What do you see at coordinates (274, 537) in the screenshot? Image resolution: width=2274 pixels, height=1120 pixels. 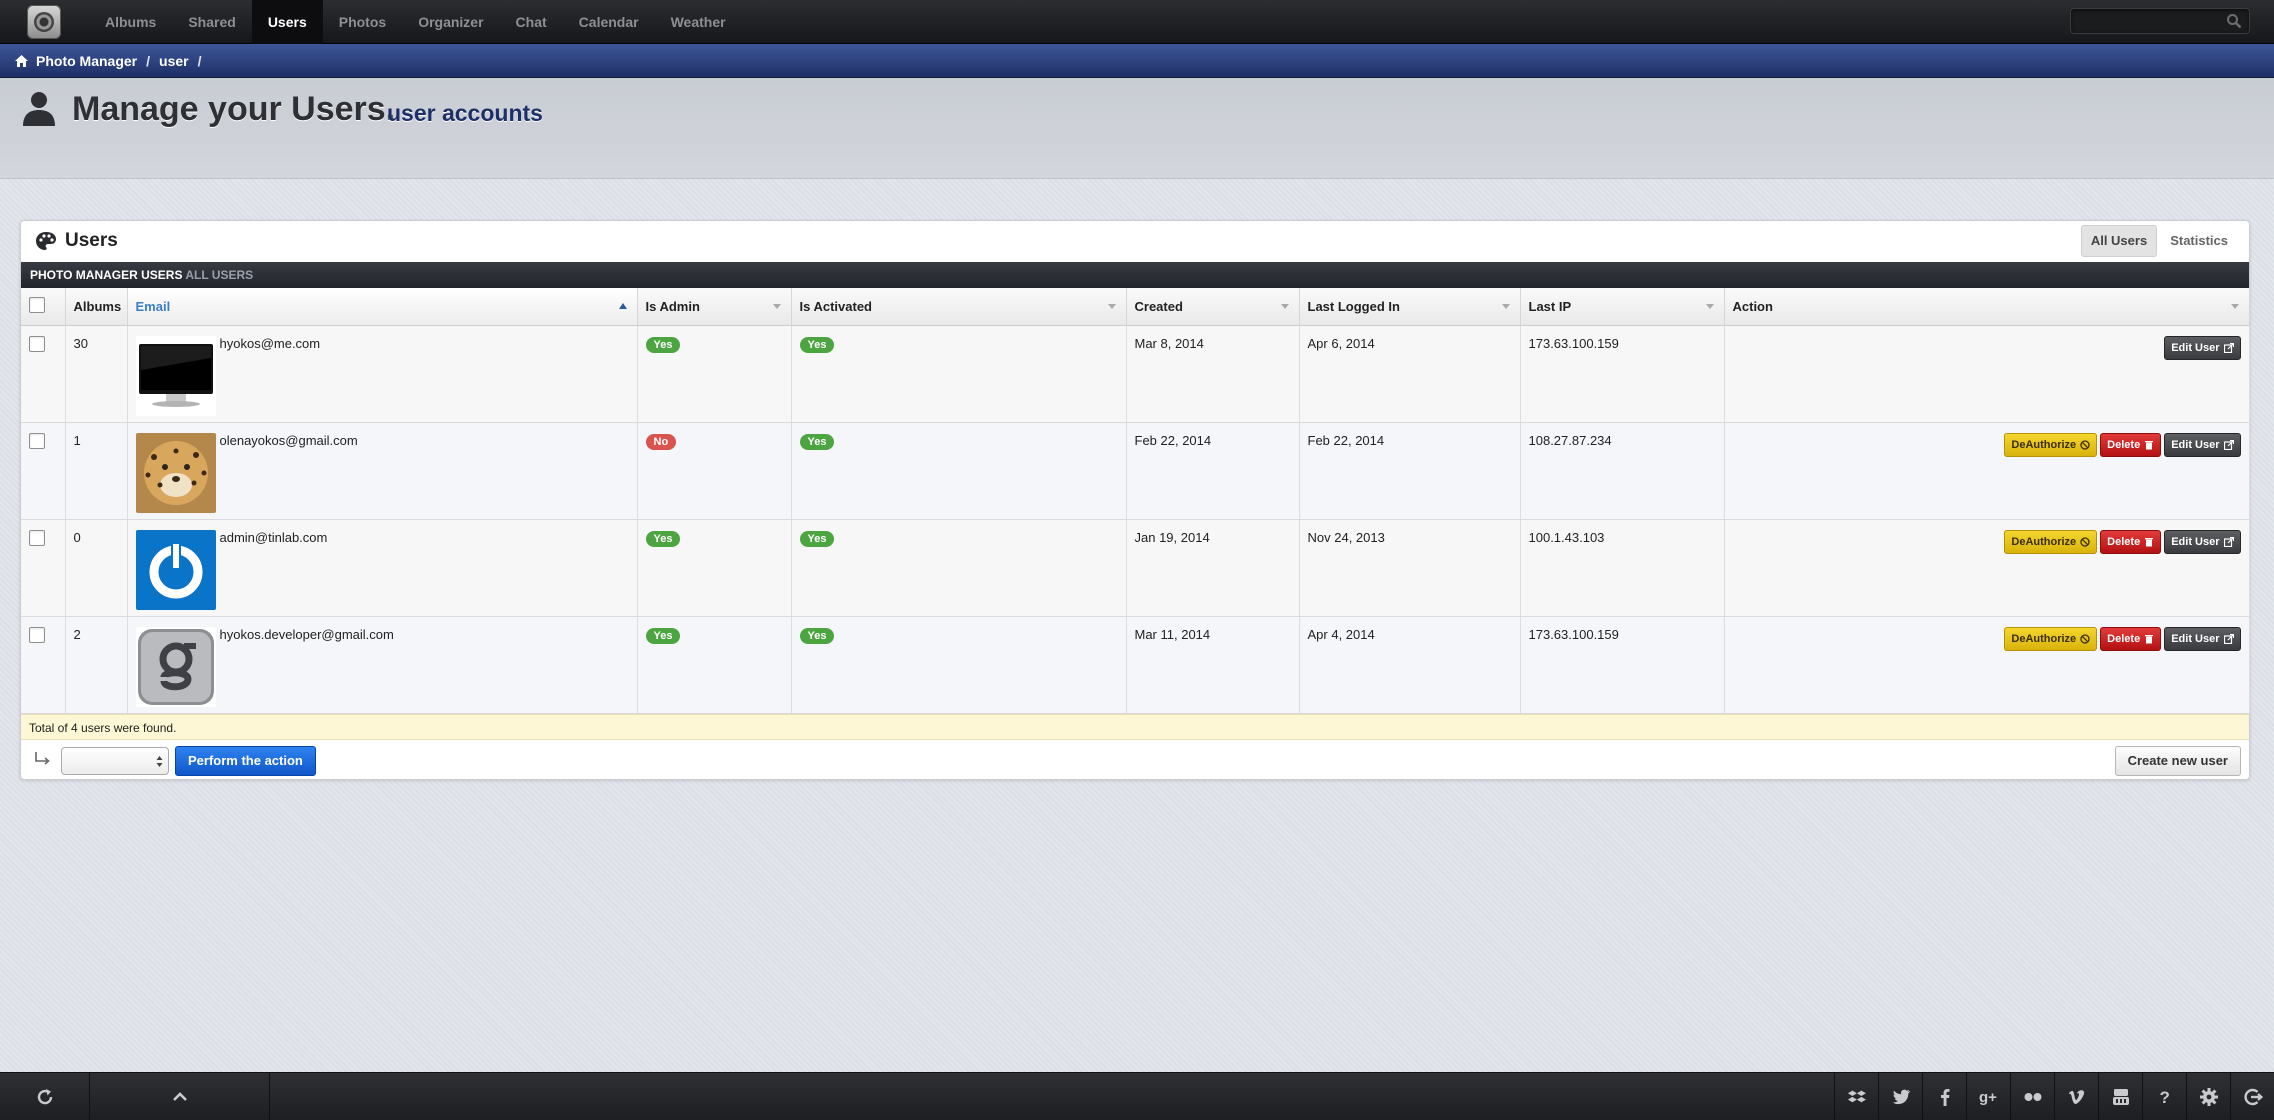 I see `email-text: admin@tinlab.com` at bounding box center [274, 537].